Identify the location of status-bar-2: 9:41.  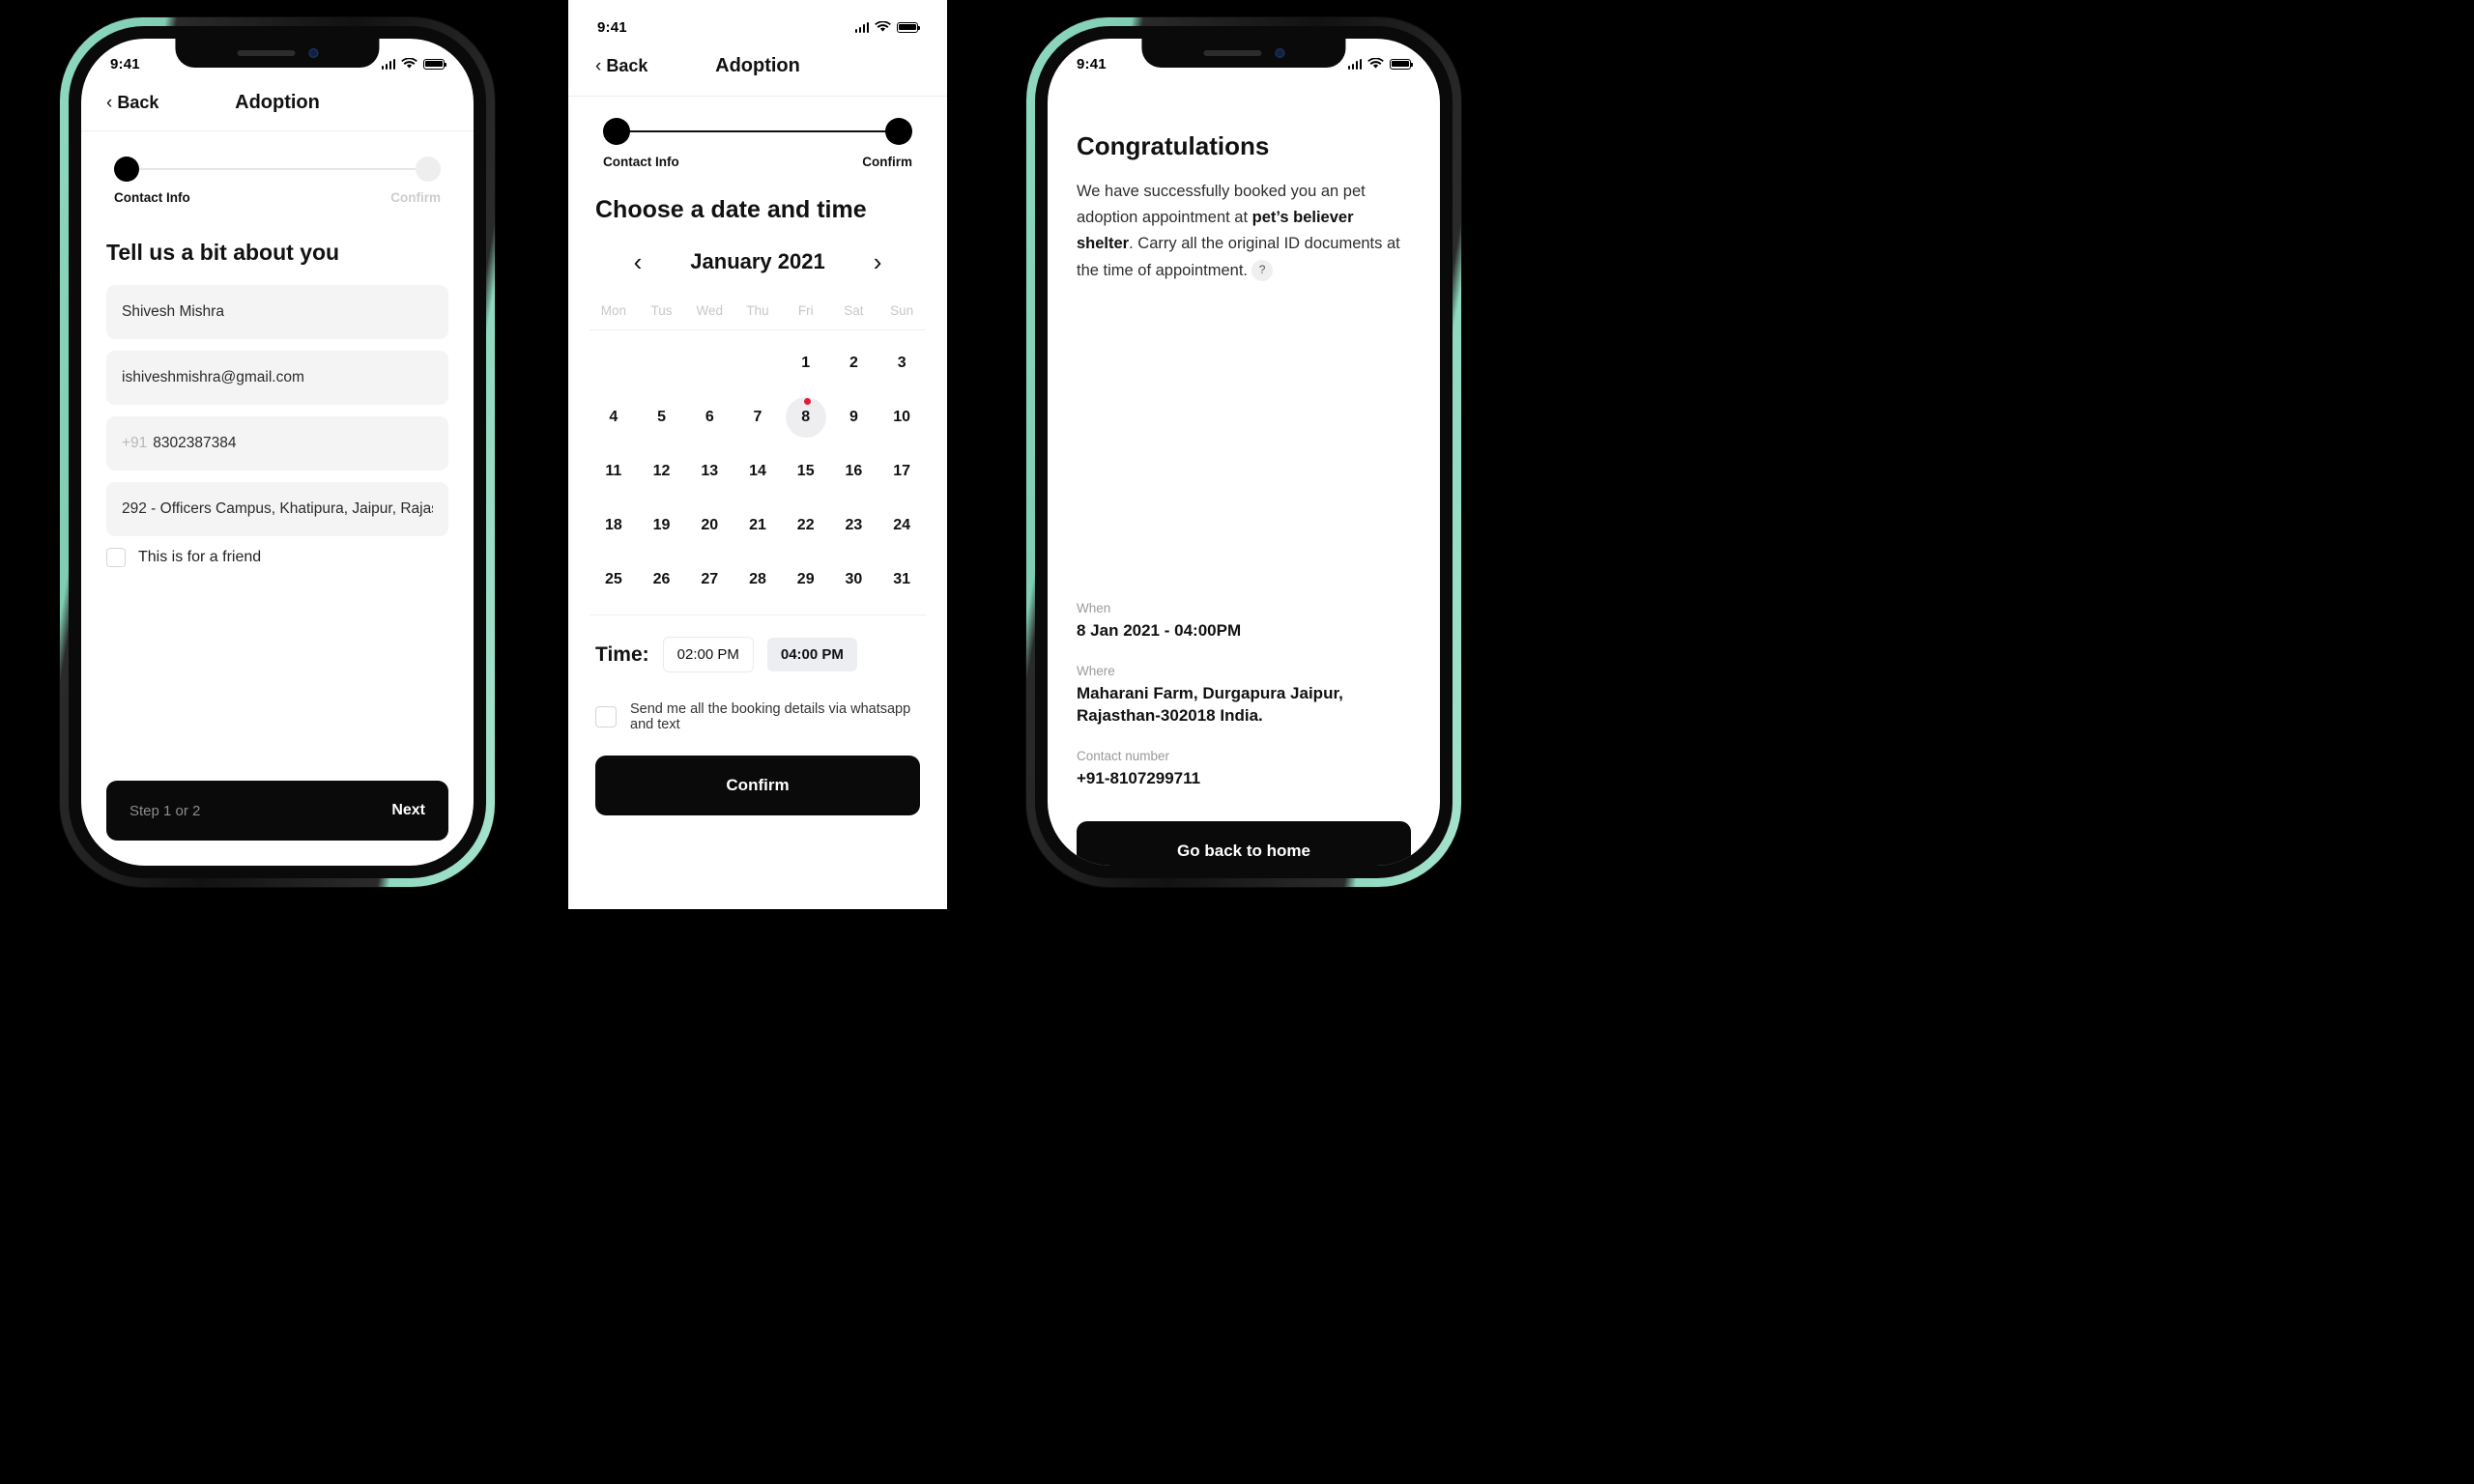
(758, 22).